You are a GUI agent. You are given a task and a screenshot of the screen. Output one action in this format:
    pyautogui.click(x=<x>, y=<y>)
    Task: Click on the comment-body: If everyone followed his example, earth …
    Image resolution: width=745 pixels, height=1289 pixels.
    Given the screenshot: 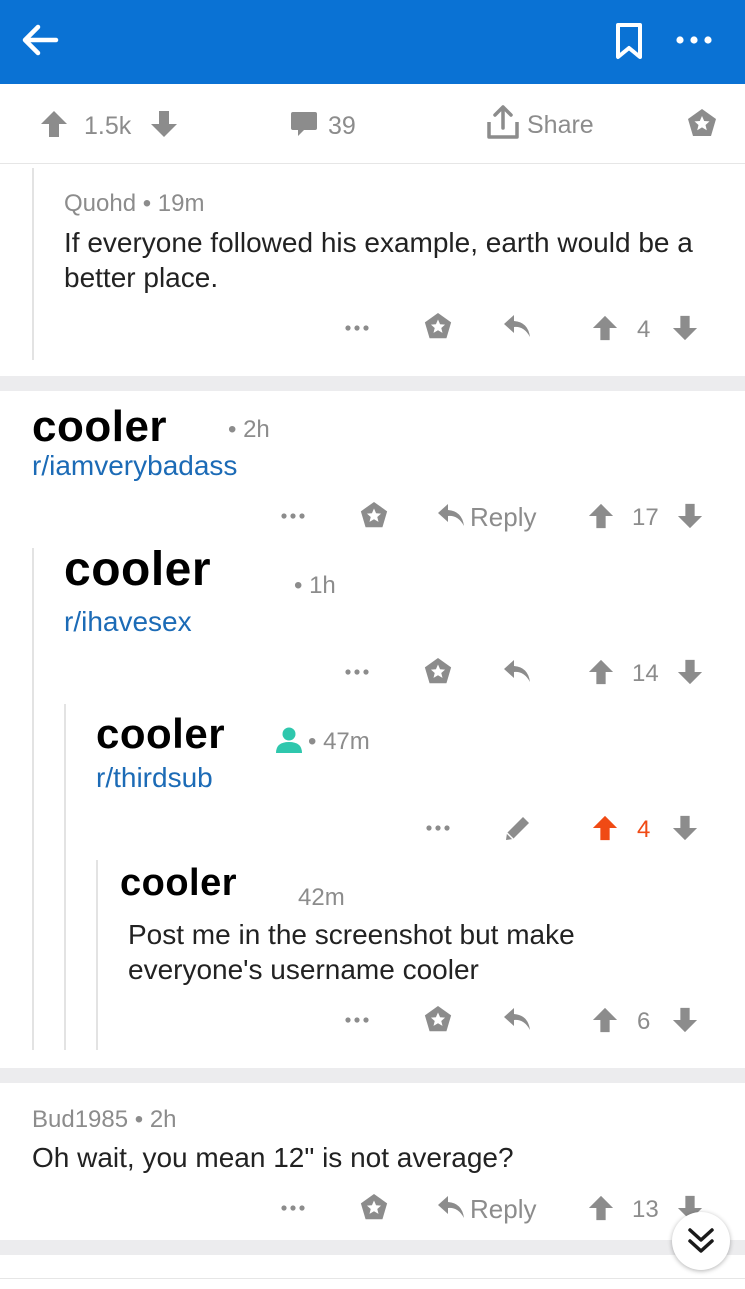 What is the action you would take?
    pyautogui.click(x=378, y=260)
    